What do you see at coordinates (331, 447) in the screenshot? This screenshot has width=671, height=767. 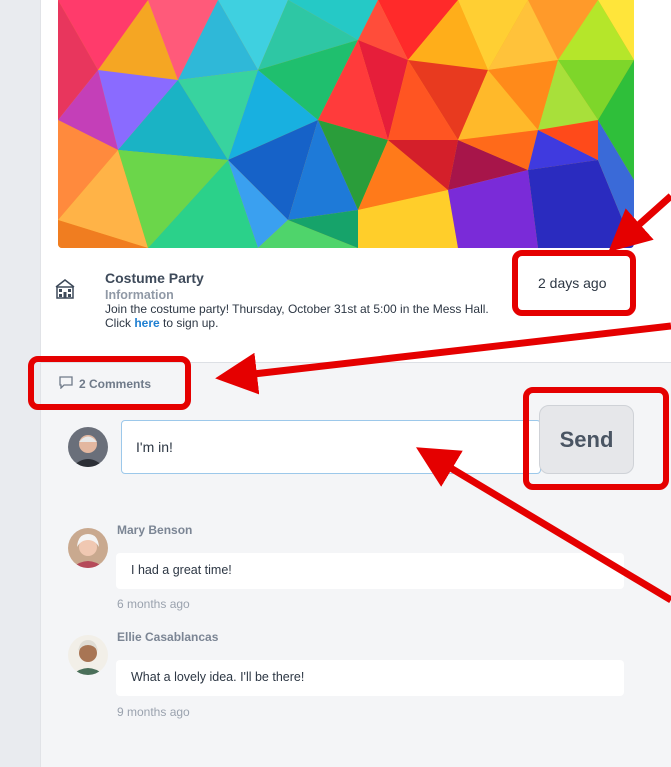 I see `comment-input` at bounding box center [331, 447].